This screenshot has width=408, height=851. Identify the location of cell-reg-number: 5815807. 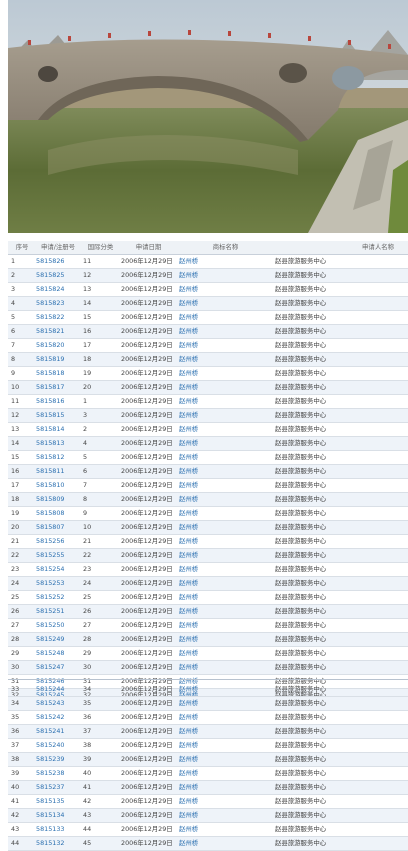
(56, 527).